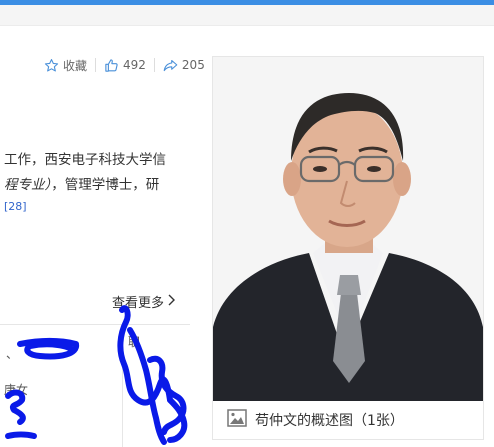 The height and width of the screenshot is (447, 494). I want to click on like-button: 492, so click(125, 65).